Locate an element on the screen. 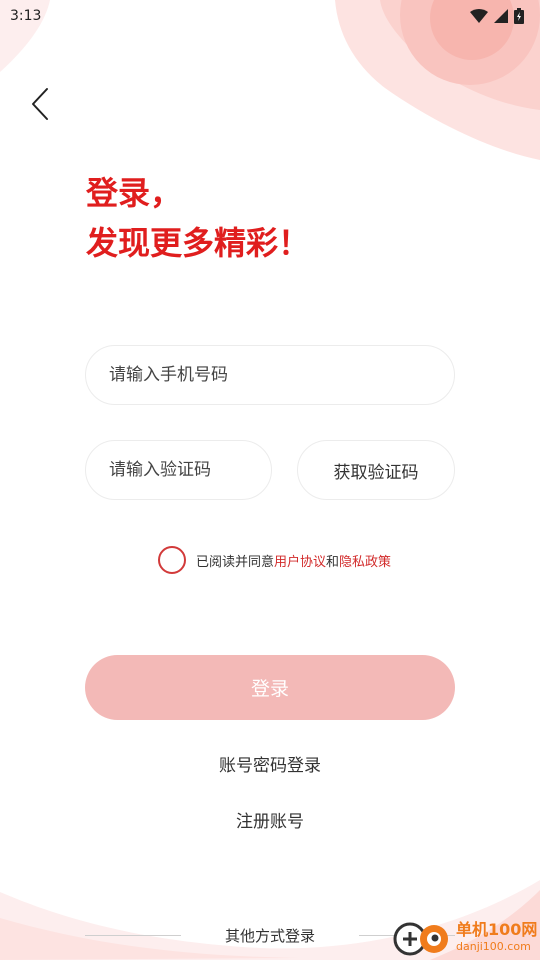 This screenshot has height=960, width=540. privacy-link: 隐私政策 is located at coordinates (365, 560).